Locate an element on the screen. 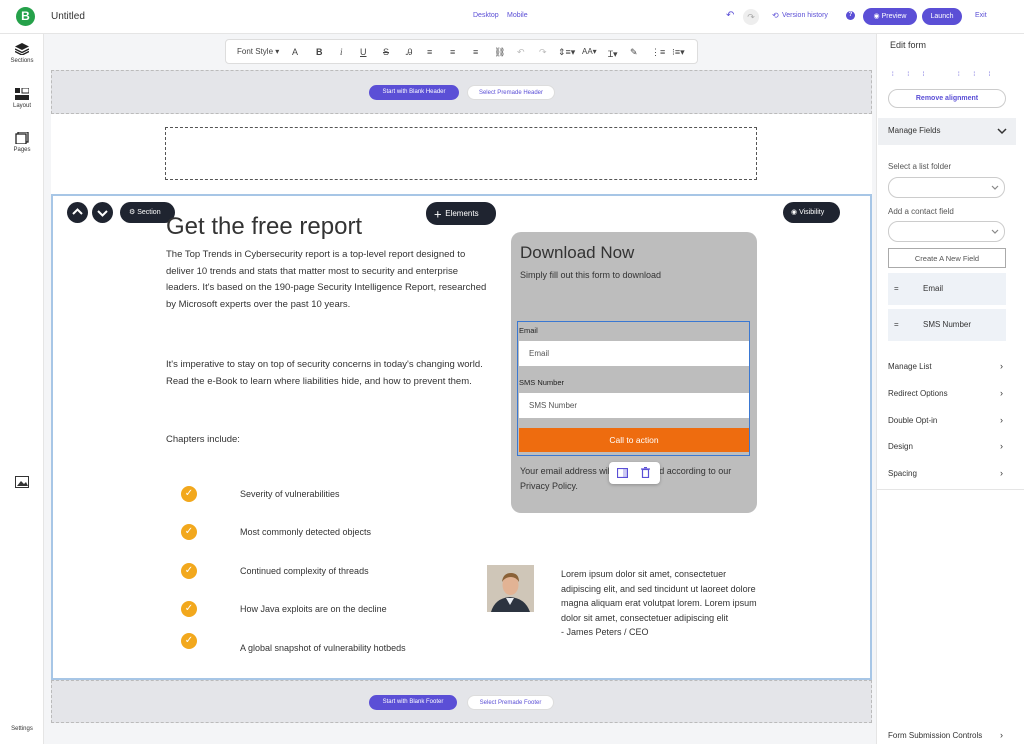 Image resolution: width=1024 pixels, height=744 pixels. align-left-icon: ≡ is located at coordinates (429, 52).